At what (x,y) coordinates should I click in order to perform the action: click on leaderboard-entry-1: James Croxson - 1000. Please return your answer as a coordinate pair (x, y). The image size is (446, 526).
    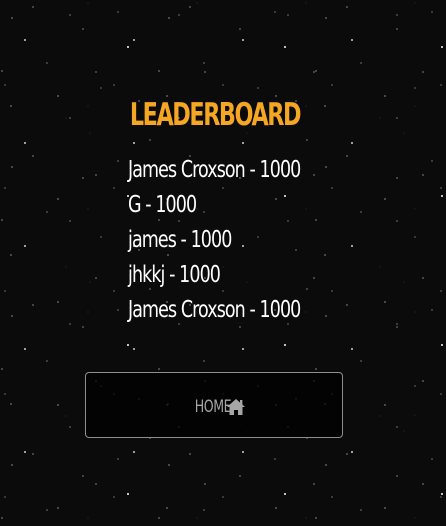
    Looking at the image, I should click on (214, 170).